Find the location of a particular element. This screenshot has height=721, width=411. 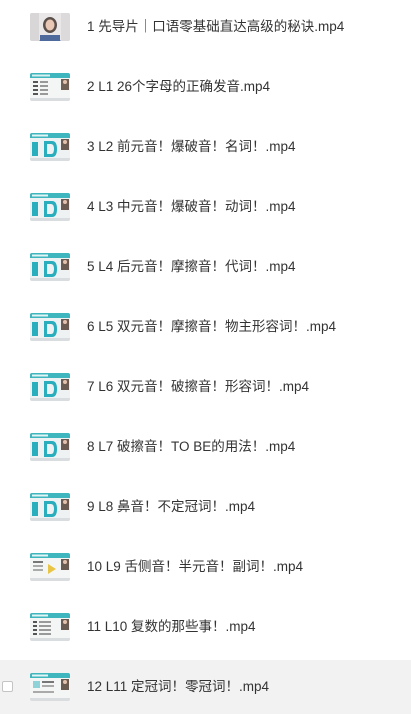

file-row: 11 L10 复数的那些事！.mp4 is located at coordinates (205, 627).